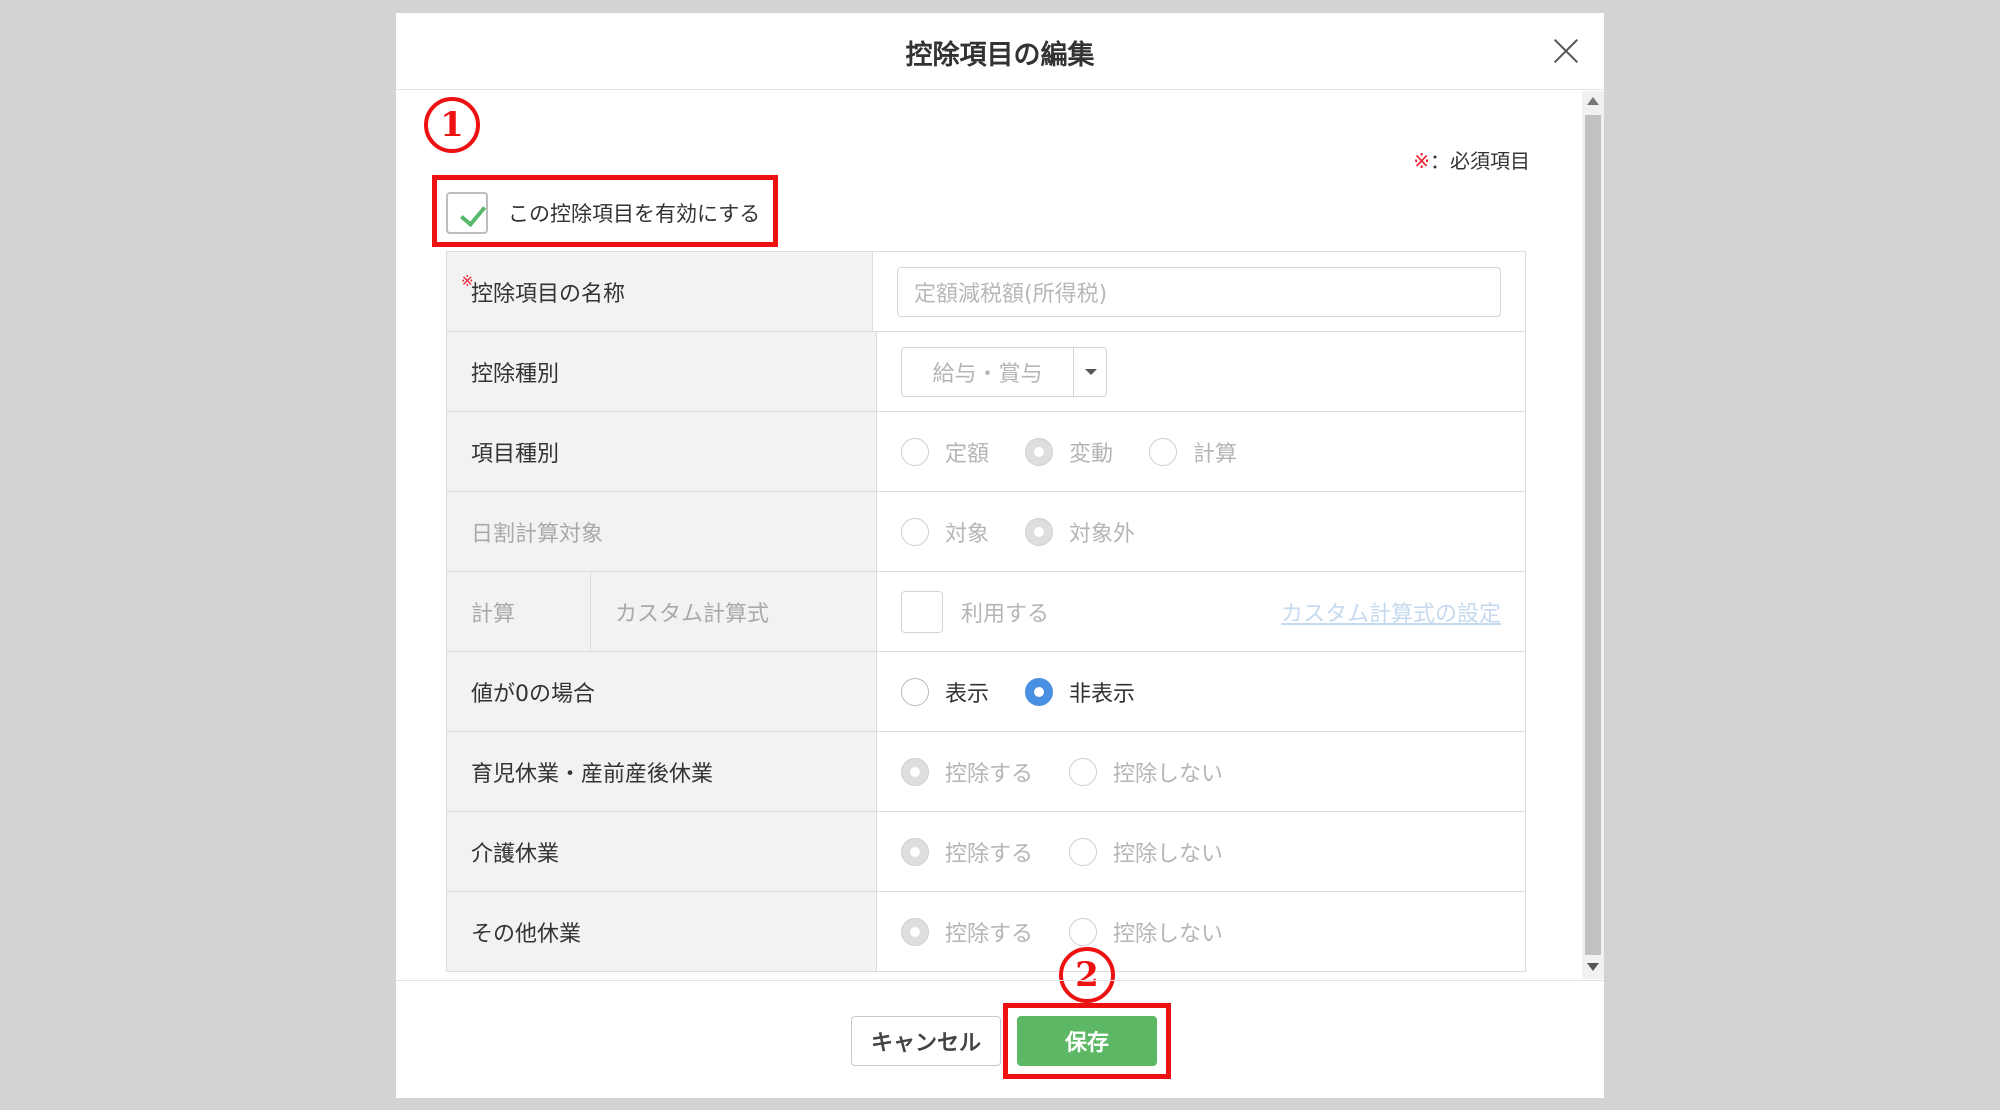  I want to click on radio-label: 変動, so click(1091, 454).